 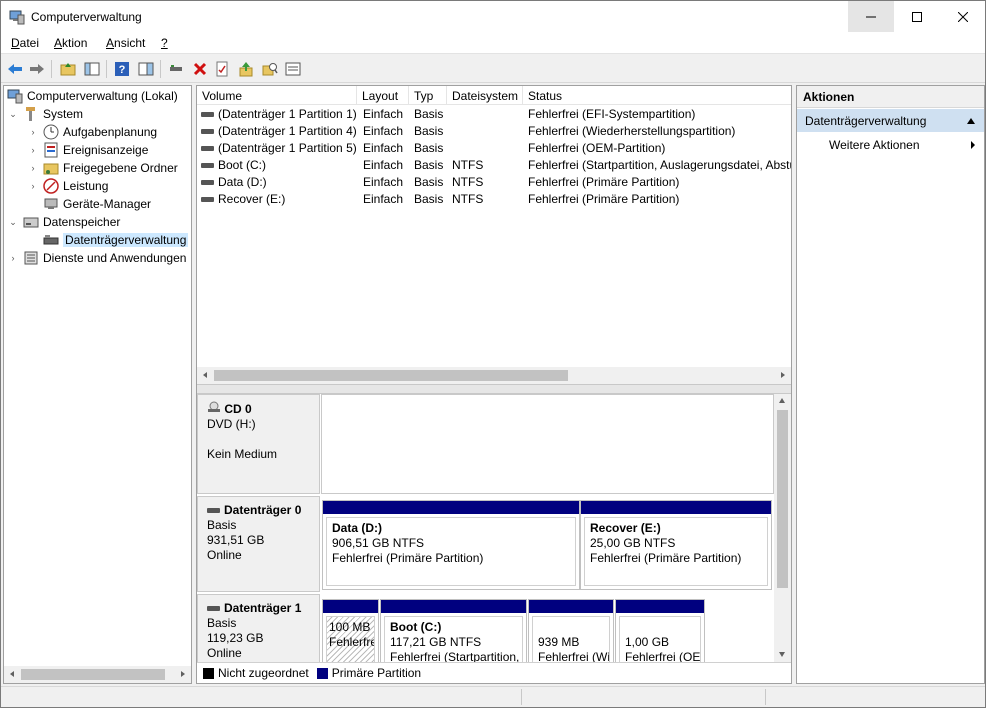 What do you see at coordinates (51, 150) in the screenshot?
I see `event-viewer-icon` at bounding box center [51, 150].